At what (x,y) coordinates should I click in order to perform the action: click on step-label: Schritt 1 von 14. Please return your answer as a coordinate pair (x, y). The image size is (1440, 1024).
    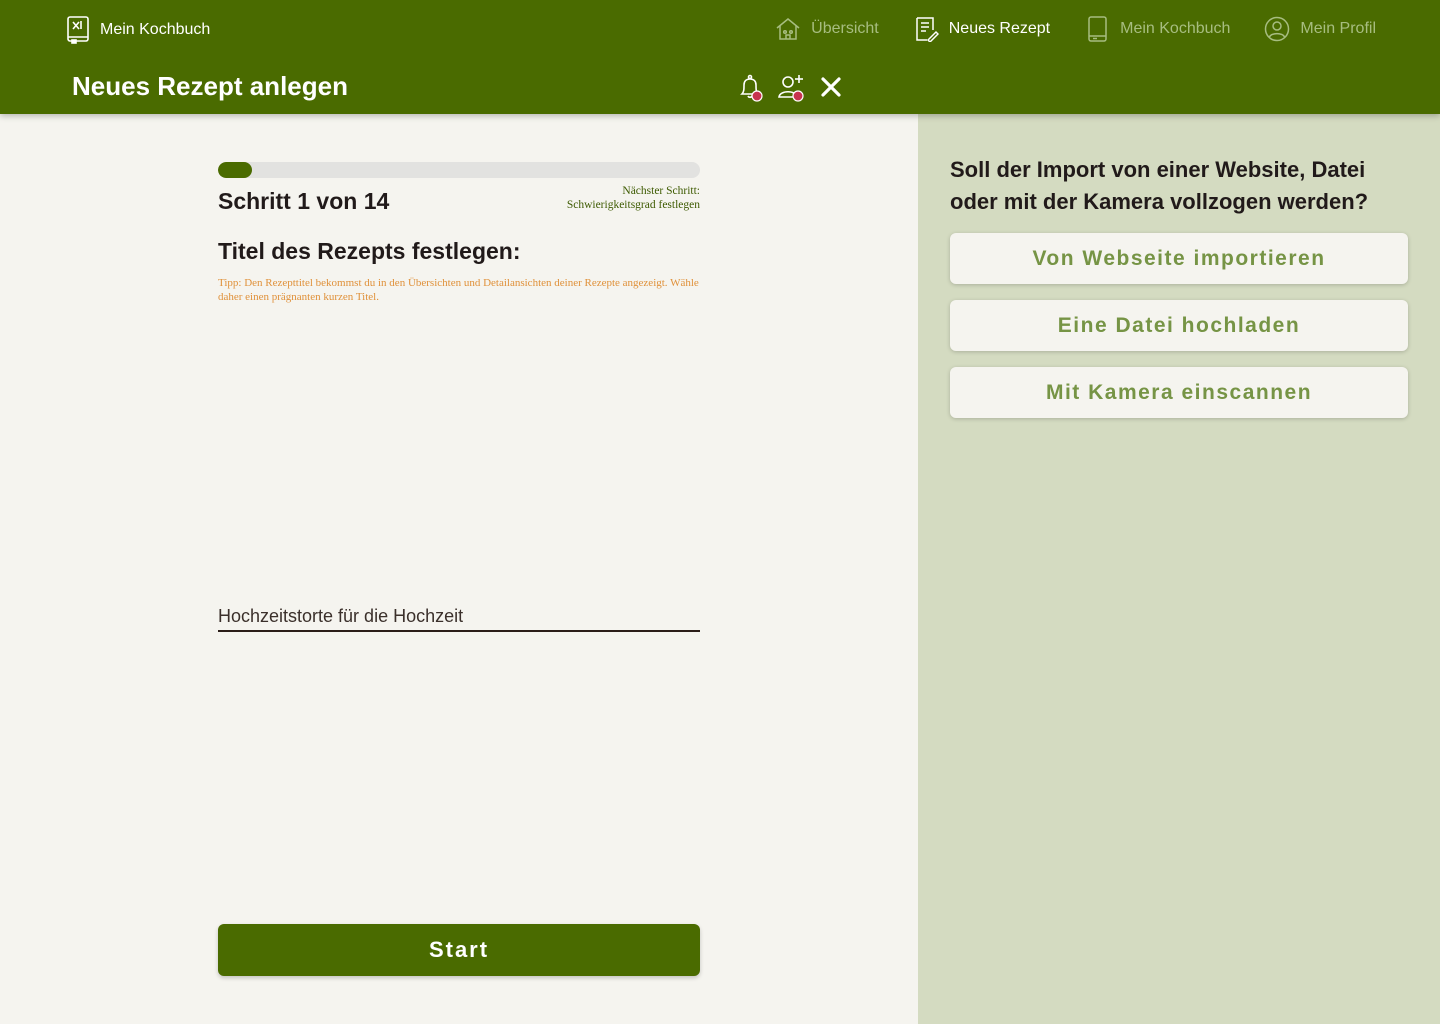
    Looking at the image, I should click on (304, 201).